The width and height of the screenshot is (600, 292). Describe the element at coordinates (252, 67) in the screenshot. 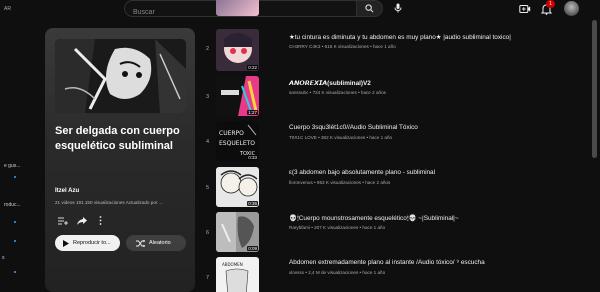

I see `video-duration: 0:22` at that location.